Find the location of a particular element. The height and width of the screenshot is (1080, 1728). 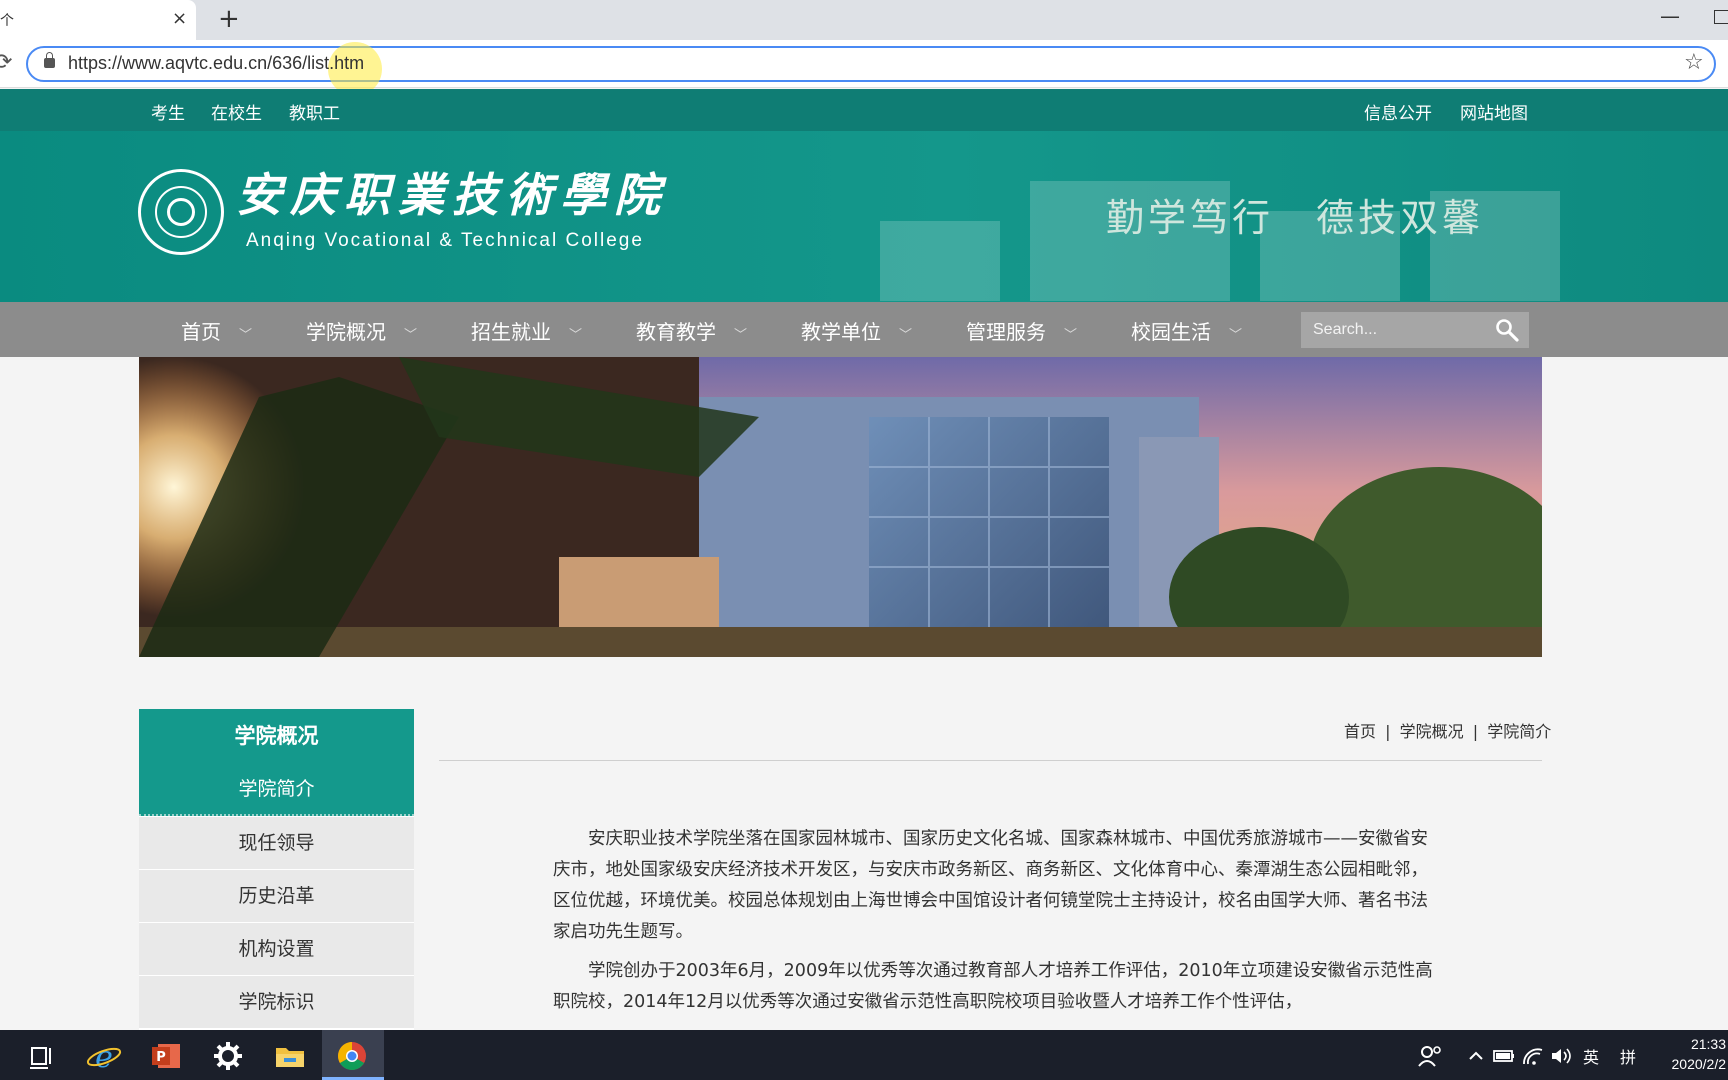

close-icon: × is located at coordinates (179, 18).